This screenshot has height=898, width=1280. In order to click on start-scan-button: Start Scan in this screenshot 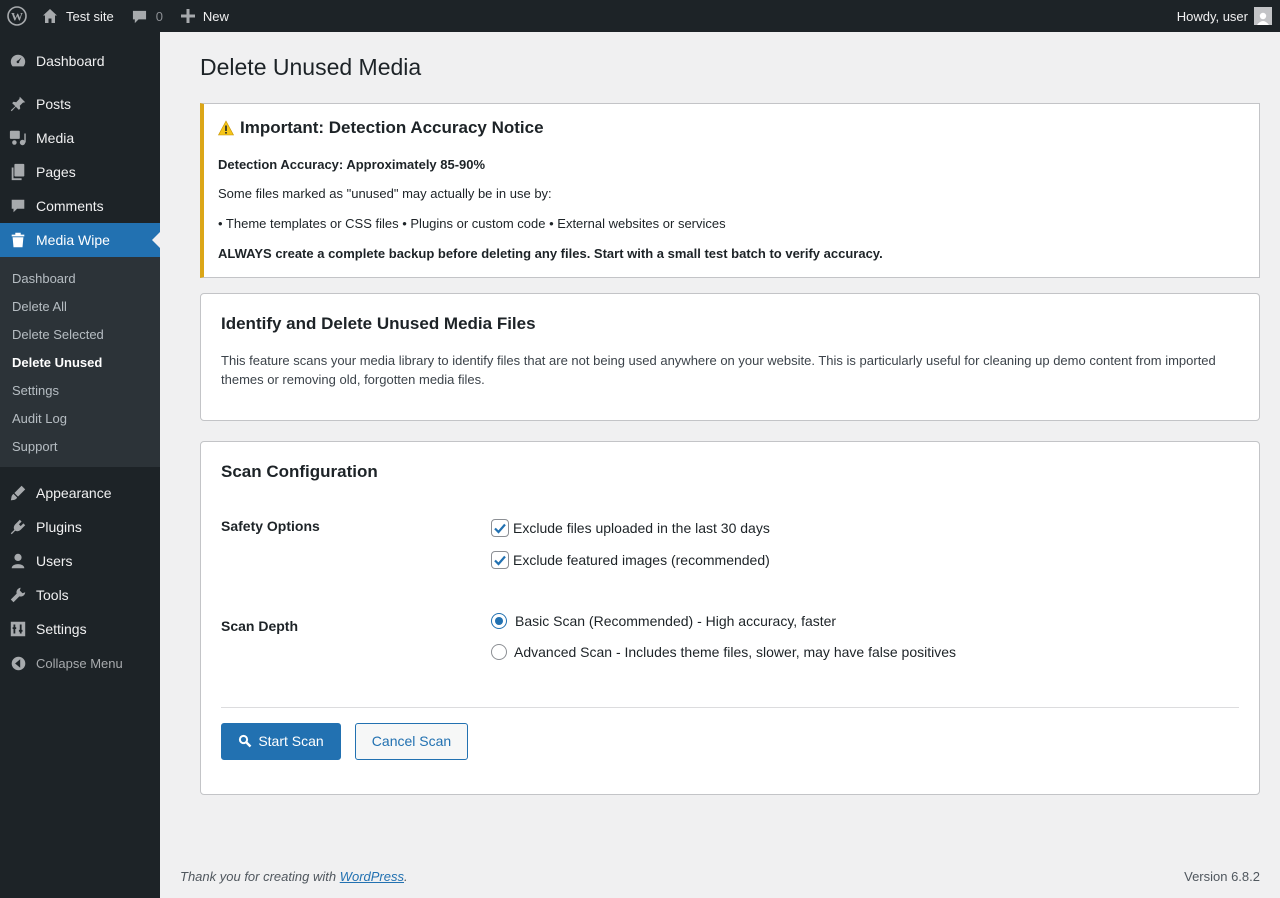, I will do `click(281, 741)`.